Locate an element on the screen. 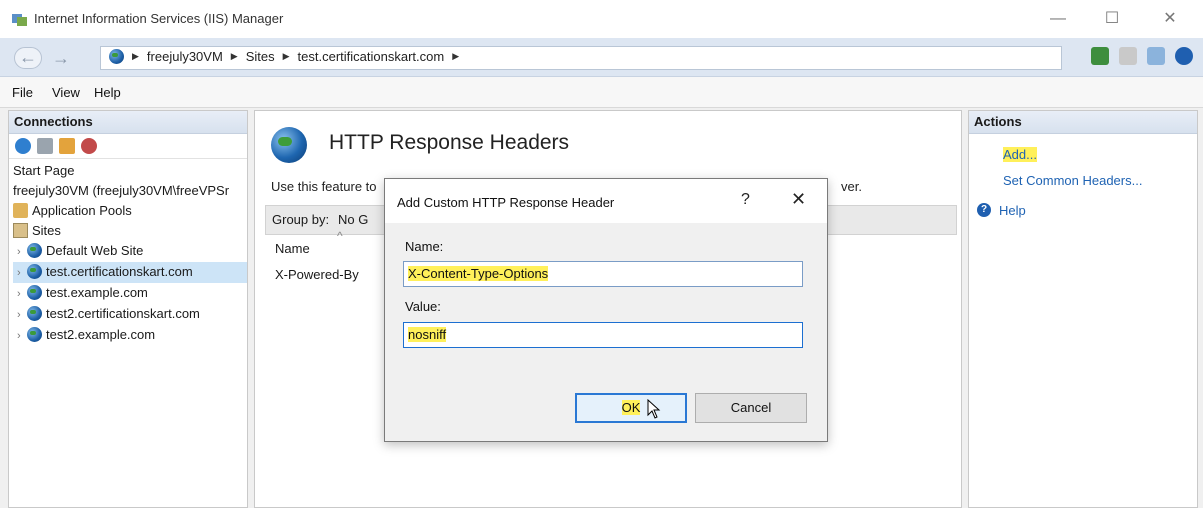 This screenshot has height=508, width=1203. tree-site-item: › test2.certificationskart.com is located at coordinates (130, 314).